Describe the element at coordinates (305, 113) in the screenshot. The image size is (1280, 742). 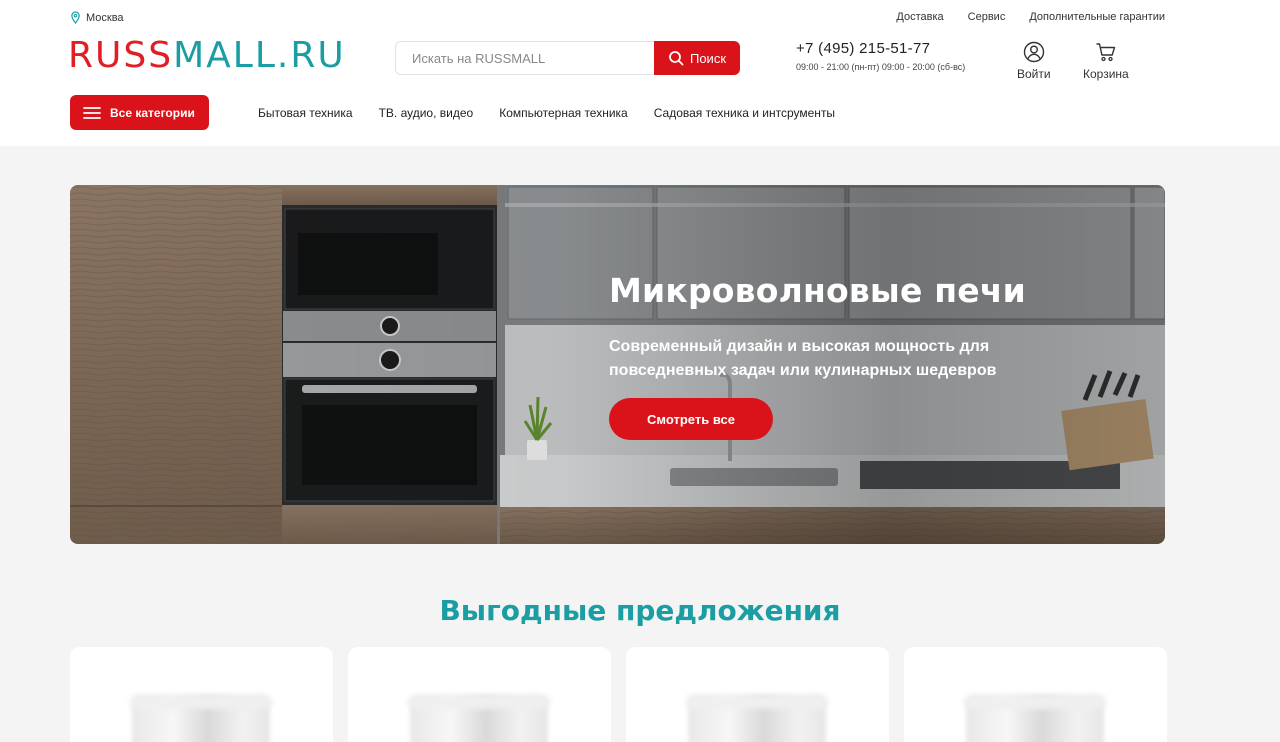
I see `nav-item-appliances: Бытовая техника` at that location.